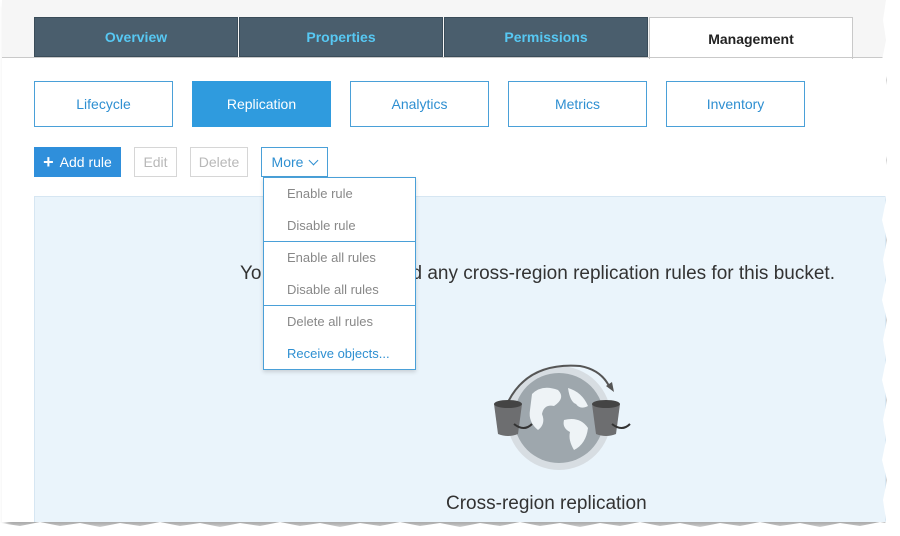 The image size is (900, 536). What do you see at coordinates (181, 162) in the screenshot?
I see `rules-toolbar: + Add rule Edit Delete More` at bounding box center [181, 162].